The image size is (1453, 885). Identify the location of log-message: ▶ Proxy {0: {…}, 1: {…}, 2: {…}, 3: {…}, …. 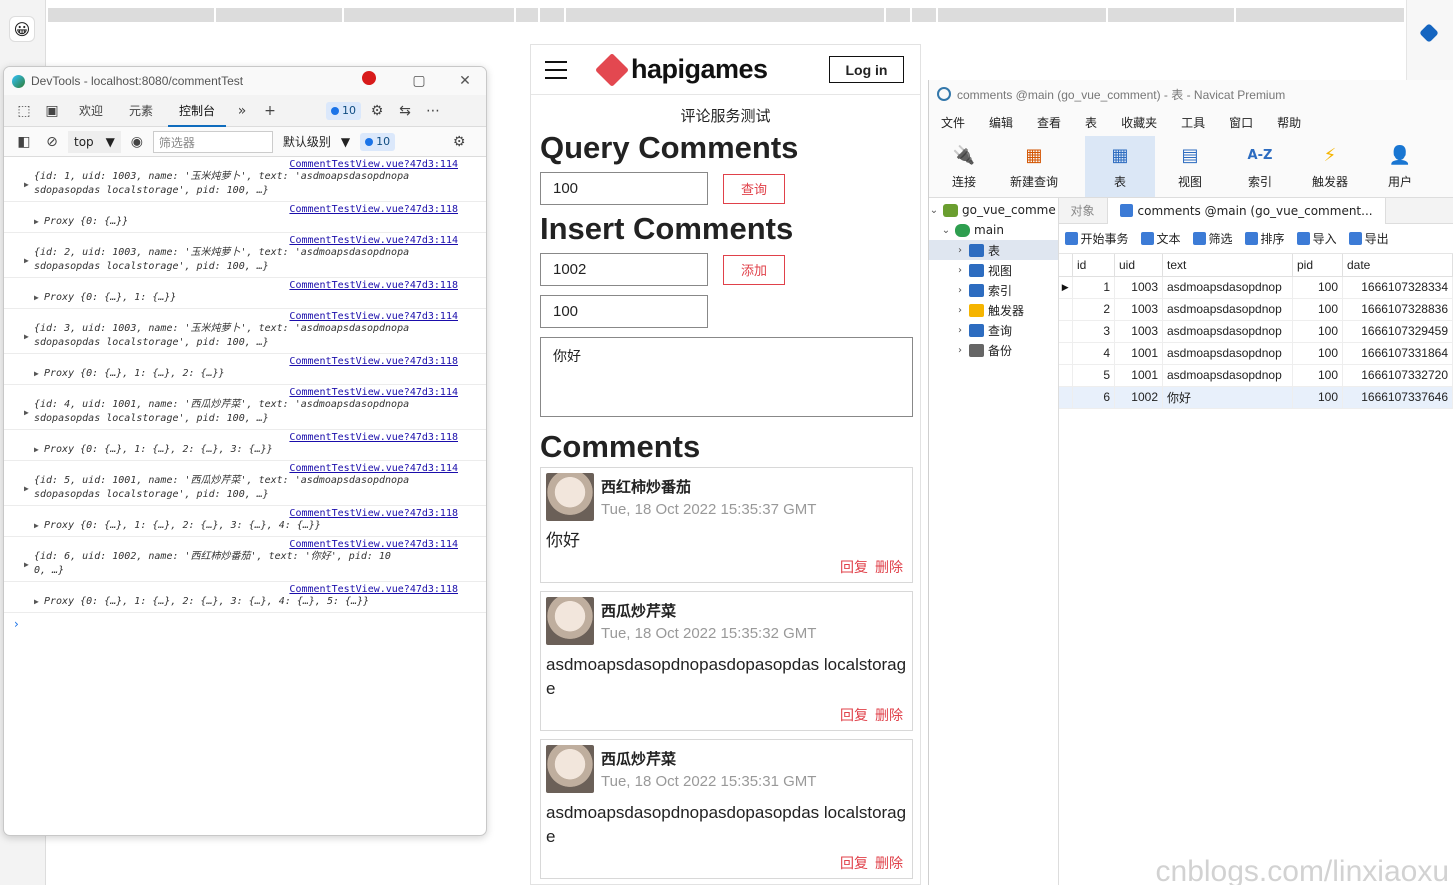
(256, 526).